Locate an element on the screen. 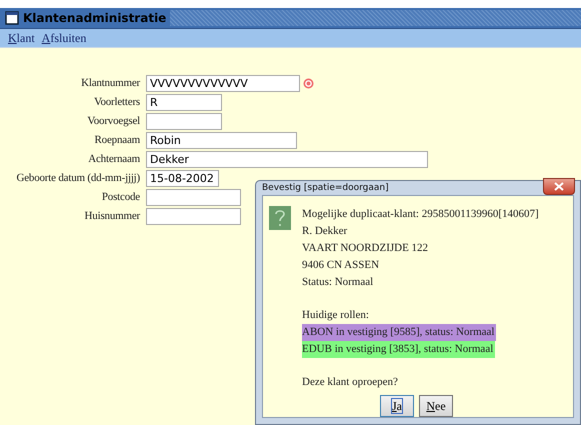 The height and width of the screenshot is (425, 581). close-icon is located at coordinates (559, 186).